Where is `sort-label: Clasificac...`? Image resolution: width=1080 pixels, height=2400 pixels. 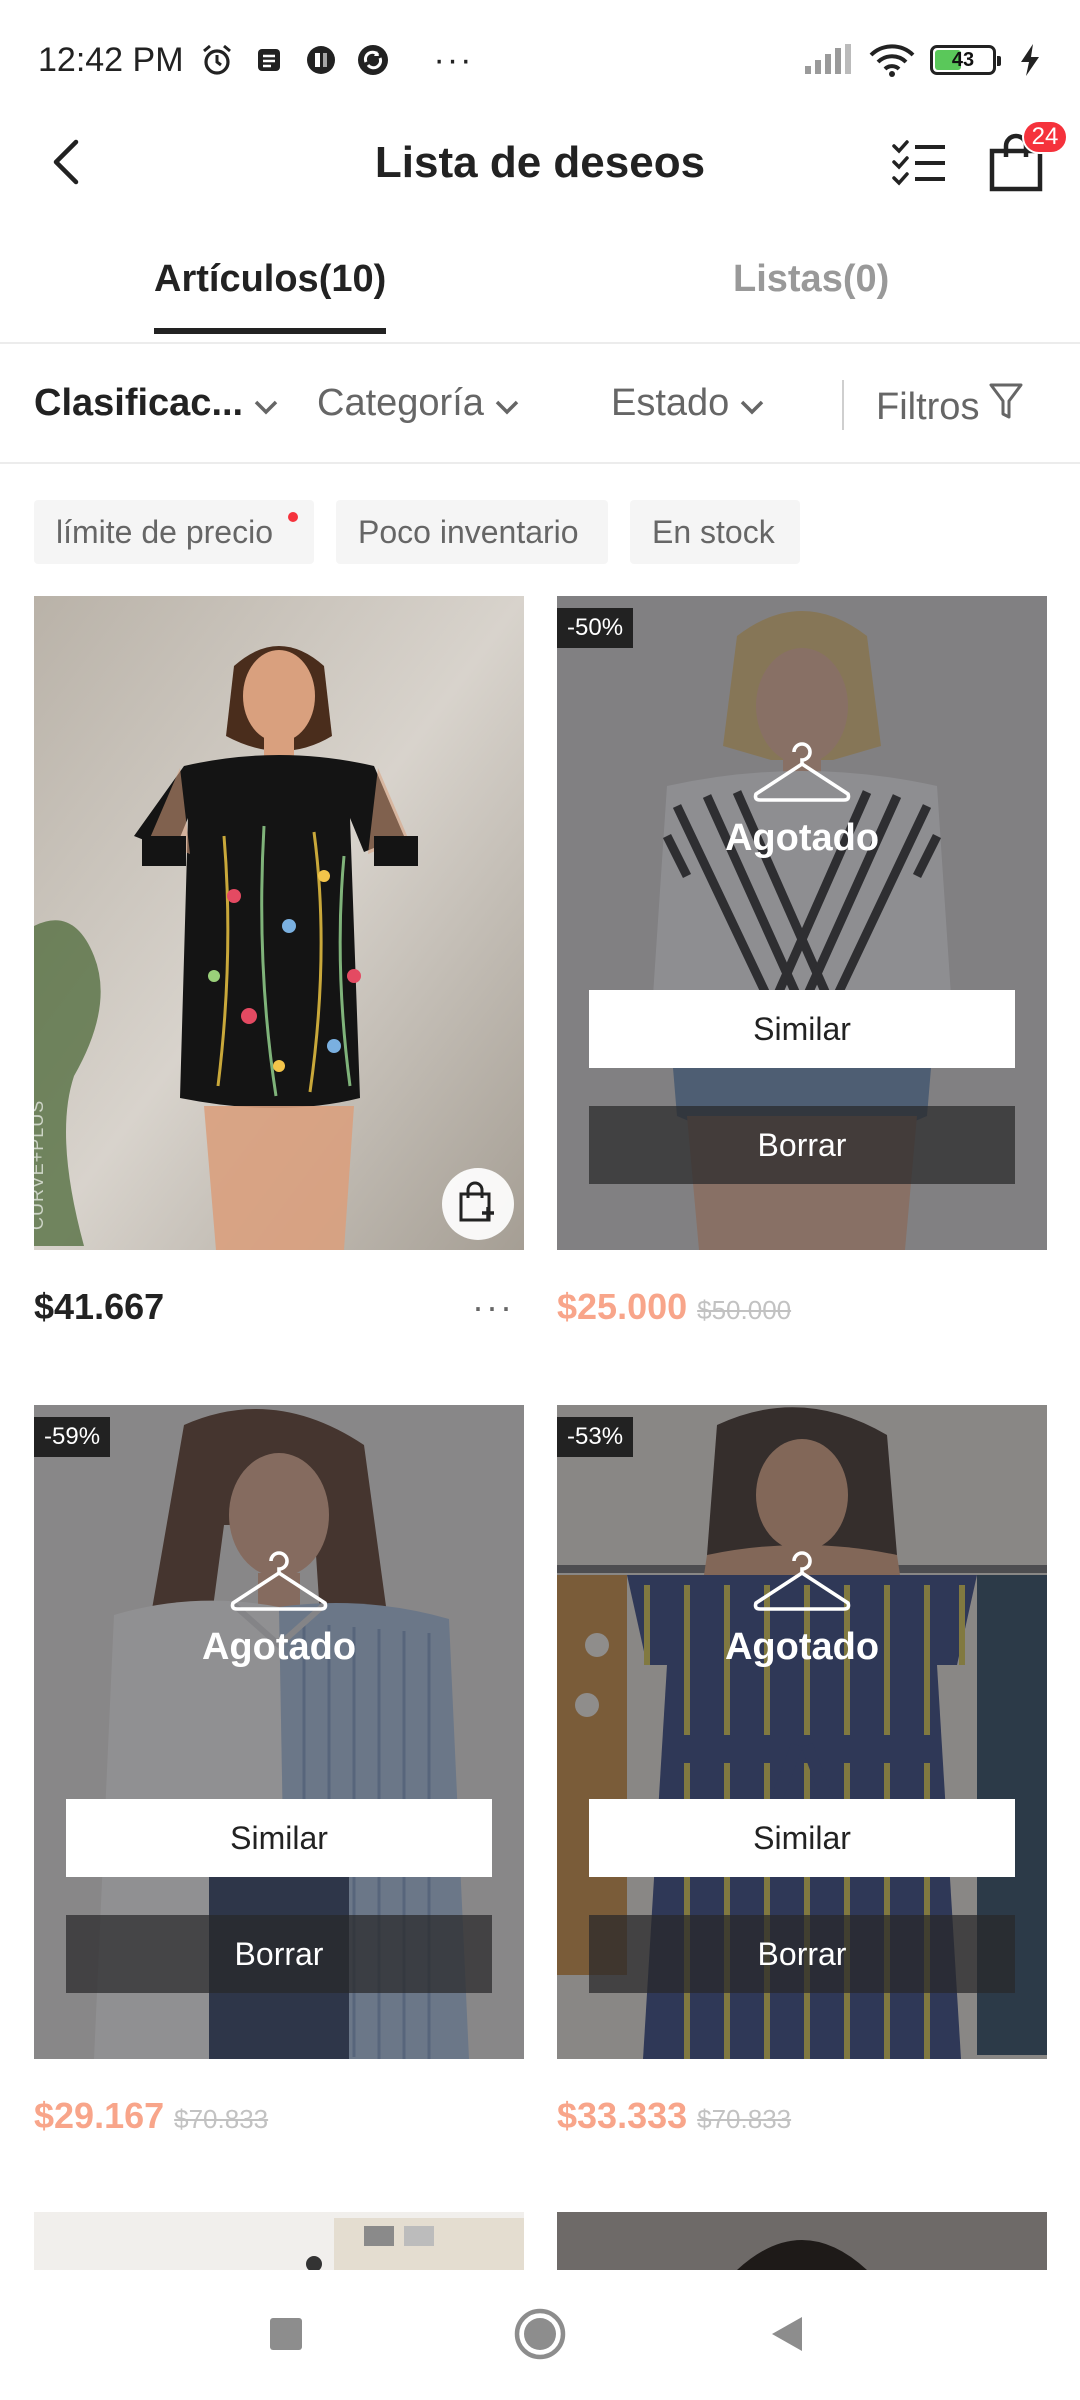
sort-label: Clasificac... is located at coordinates (139, 403).